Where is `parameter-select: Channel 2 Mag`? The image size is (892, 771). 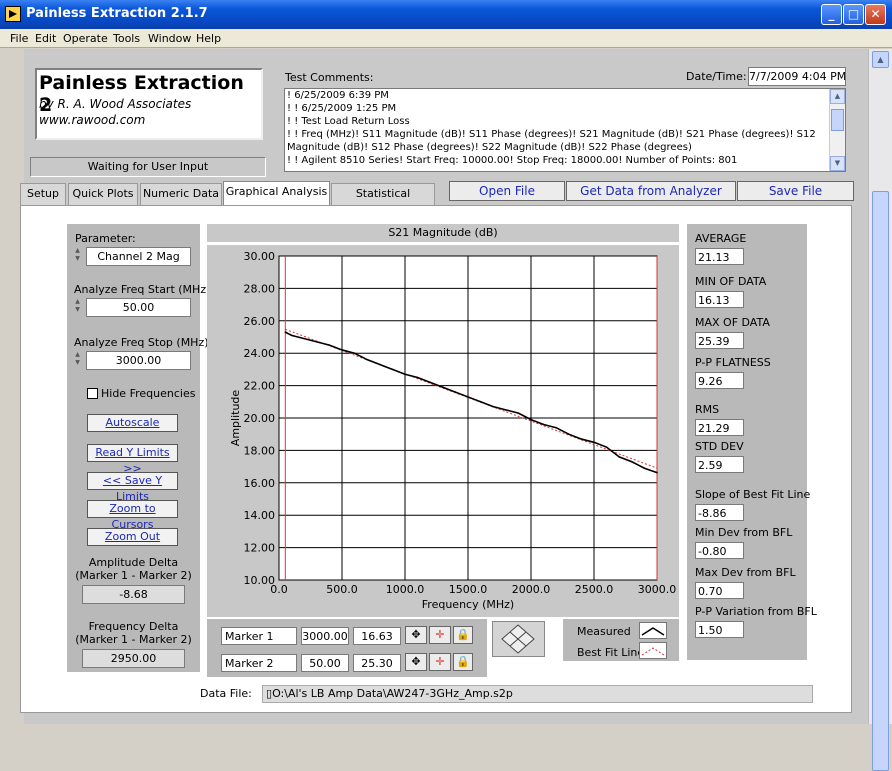
parameter-select: Channel 2 Mag is located at coordinates (138, 256).